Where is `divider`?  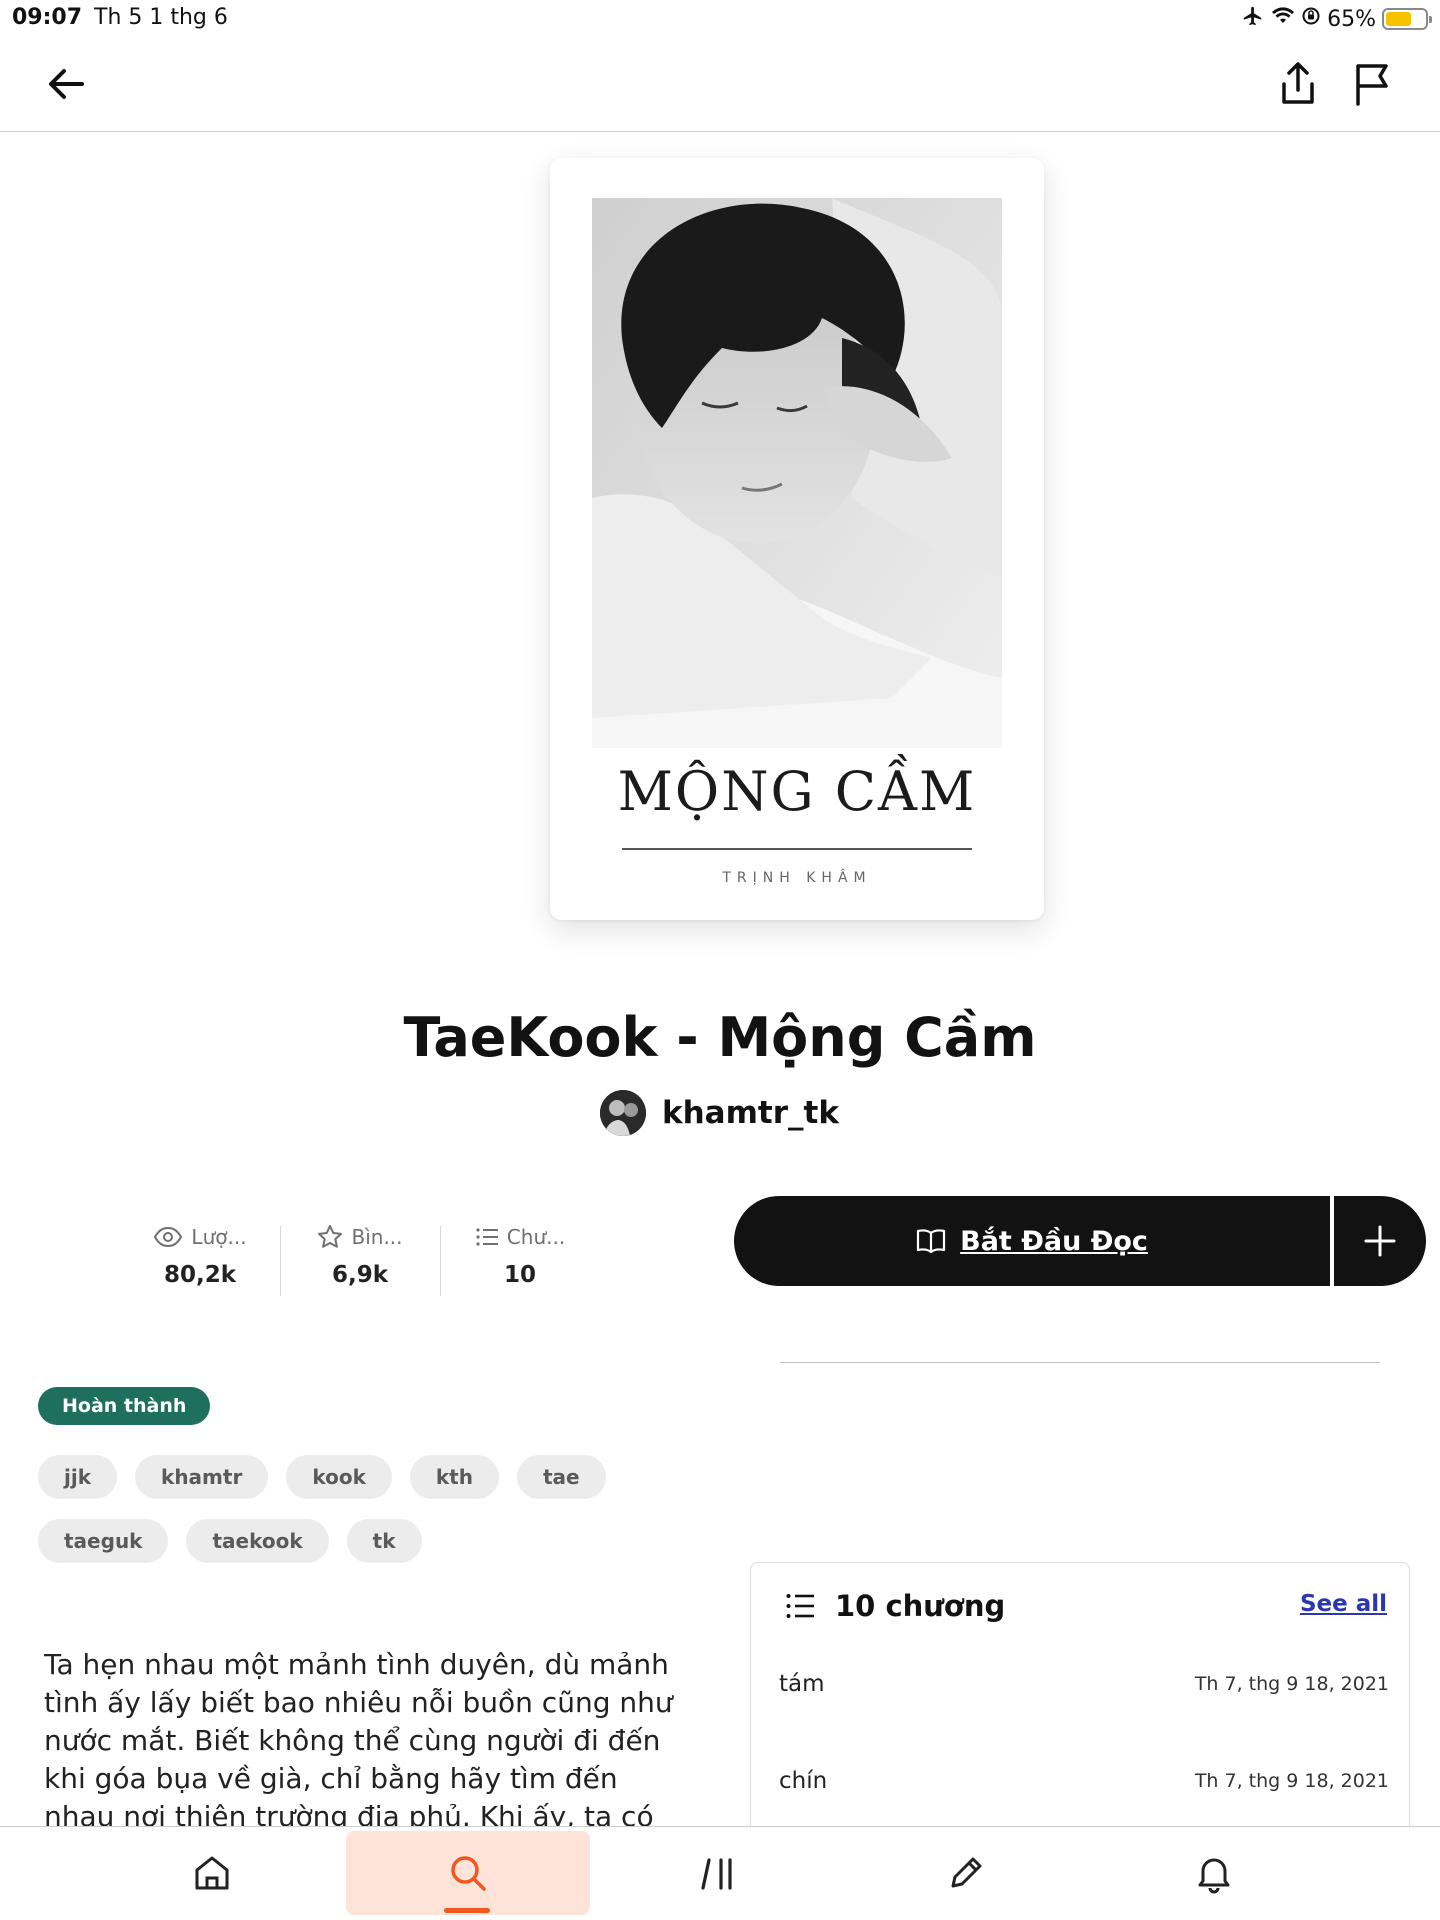 divider is located at coordinates (1080, 1362).